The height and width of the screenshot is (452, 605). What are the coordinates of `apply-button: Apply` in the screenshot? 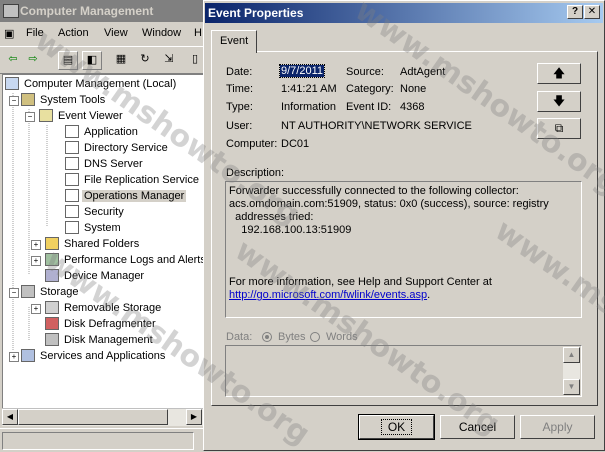 It's located at (557, 427).